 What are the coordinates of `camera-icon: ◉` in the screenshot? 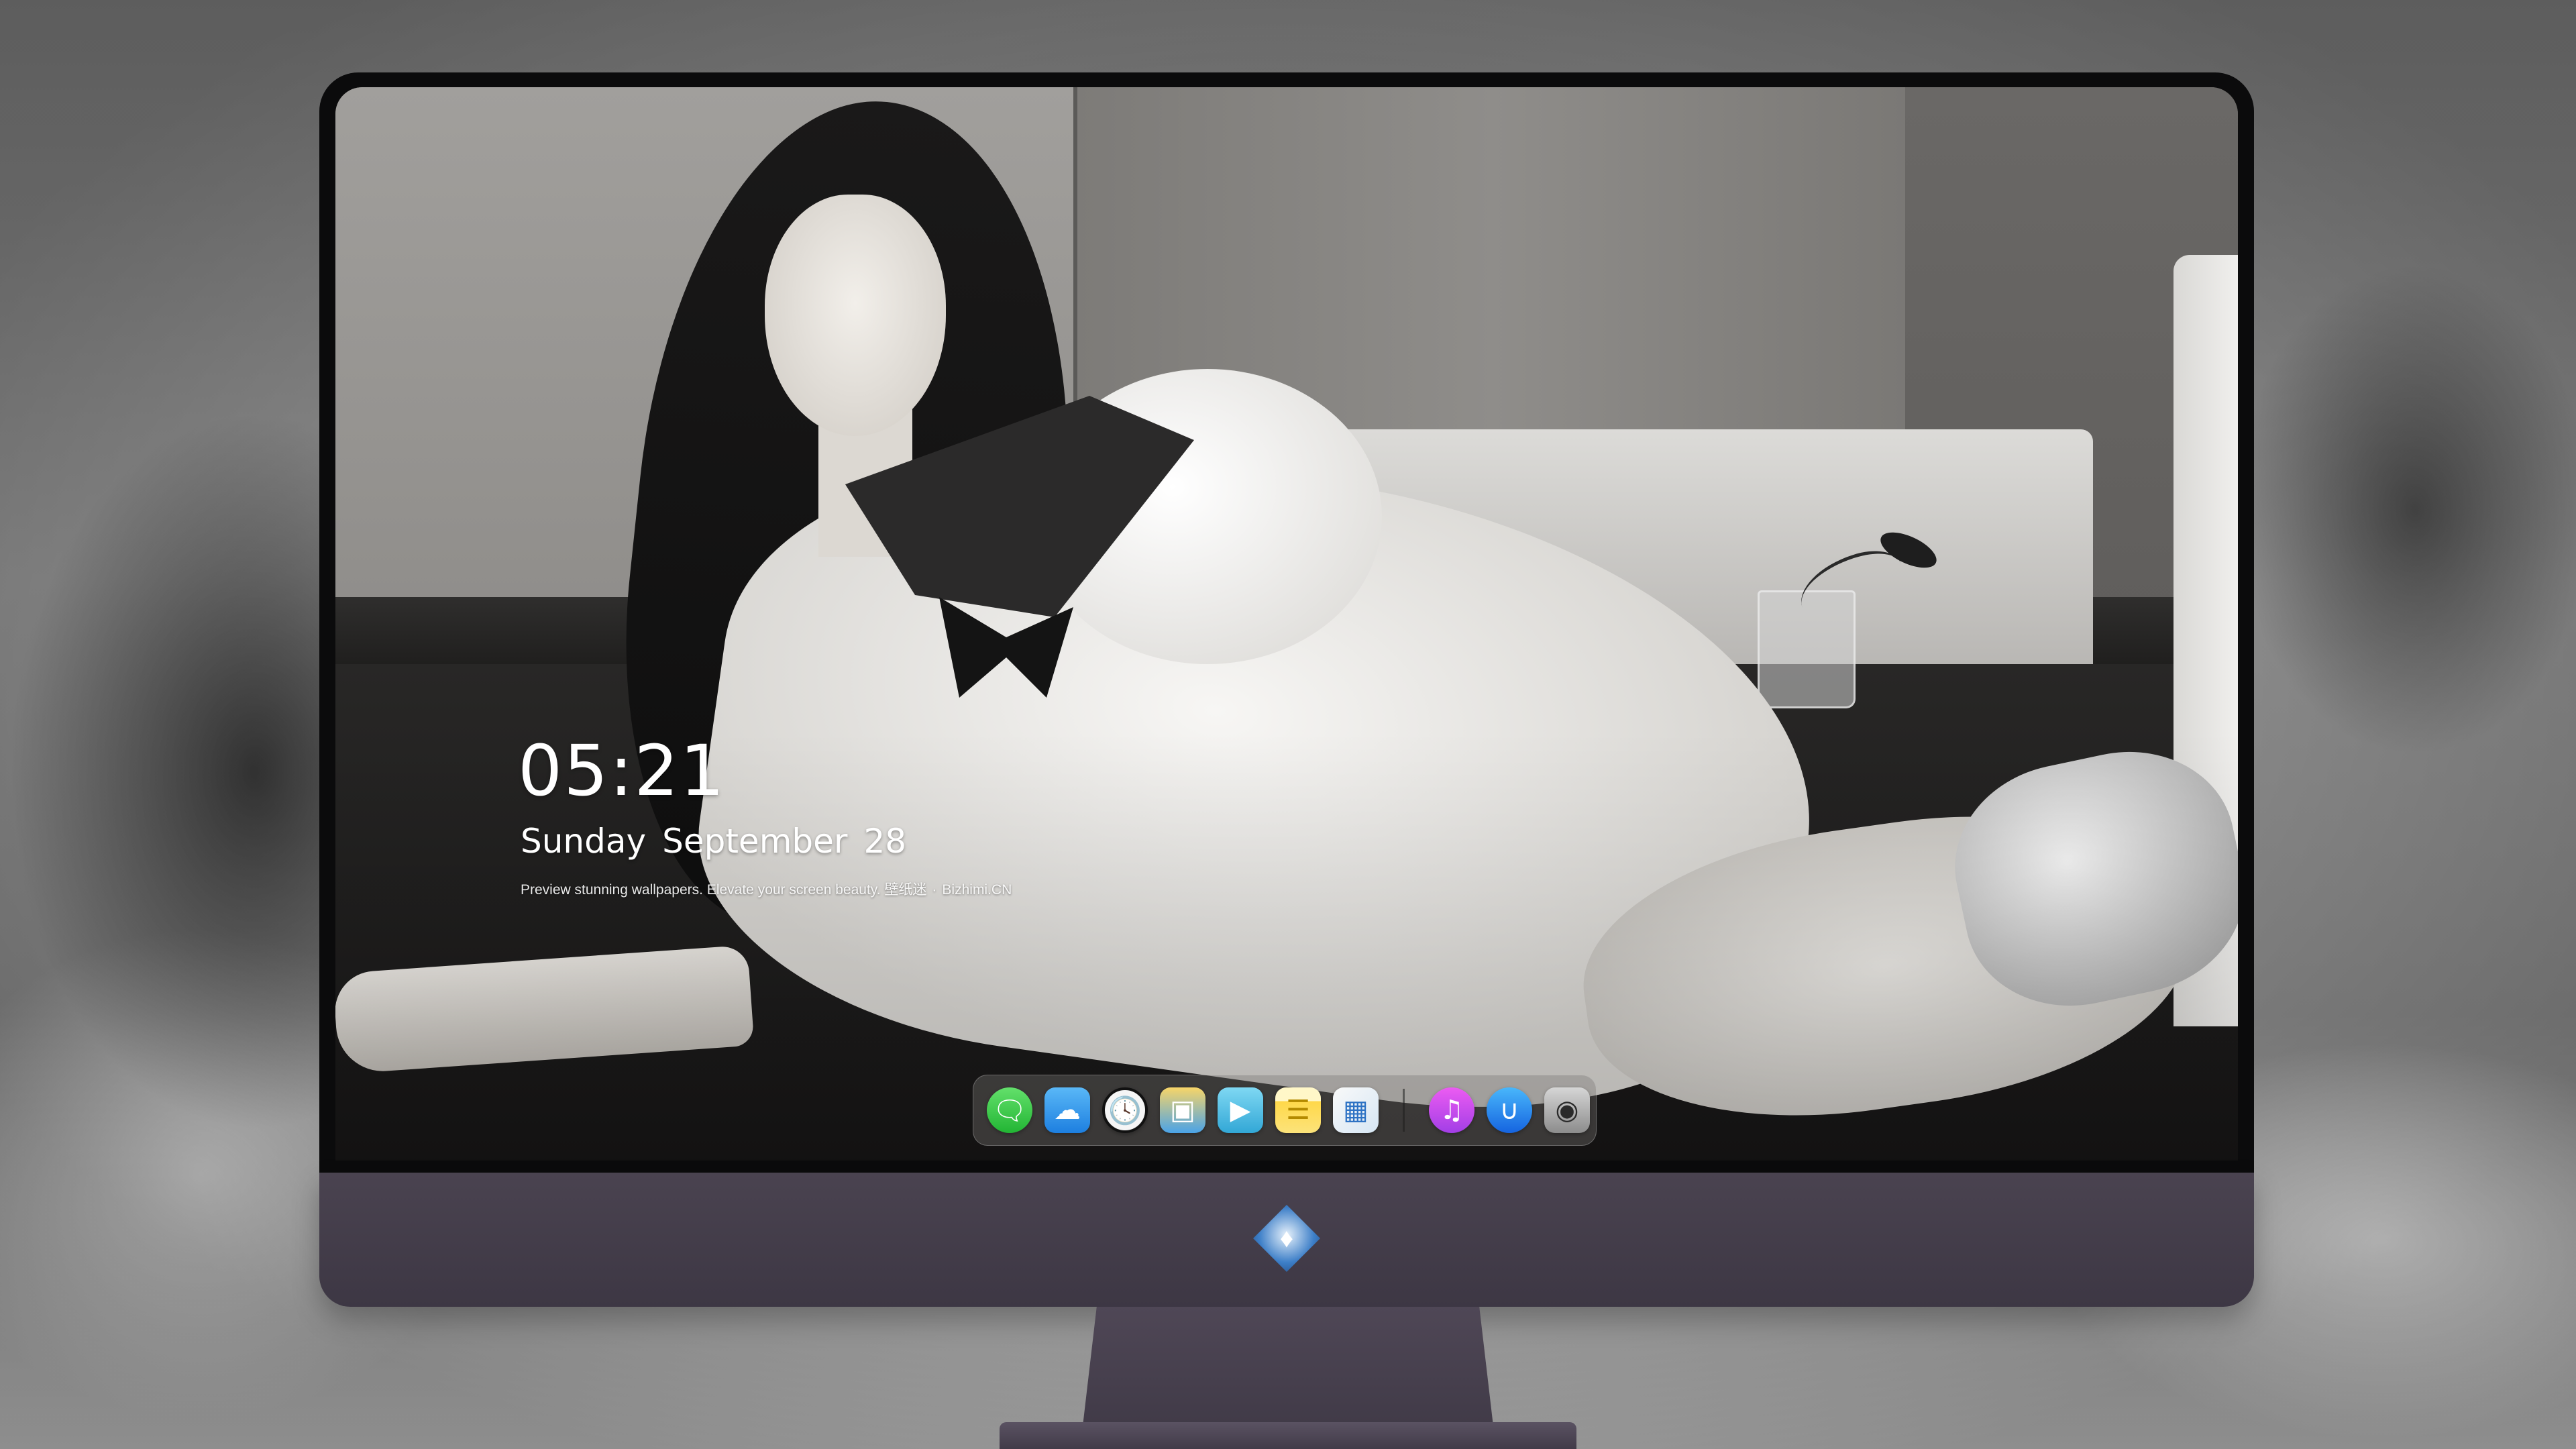 It's located at (1567, 1110).